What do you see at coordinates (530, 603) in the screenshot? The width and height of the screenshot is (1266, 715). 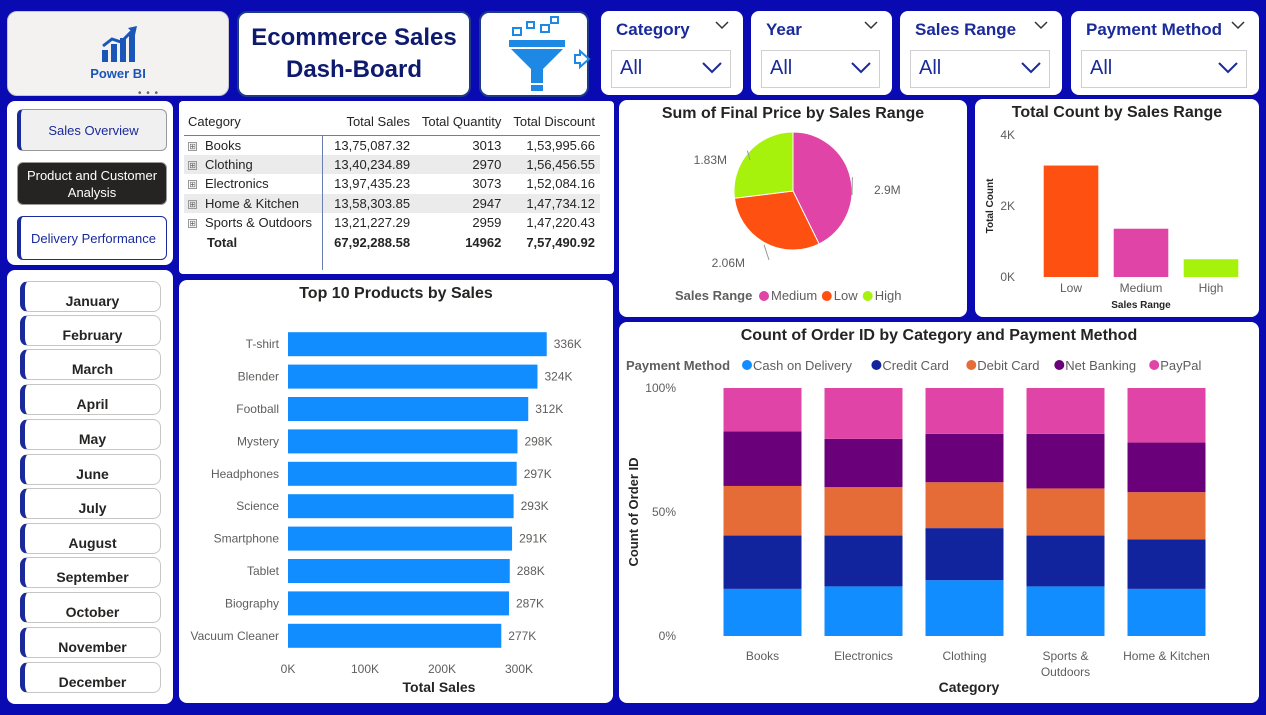 I see `data-label: 287K` at bounding box center [530, 603].